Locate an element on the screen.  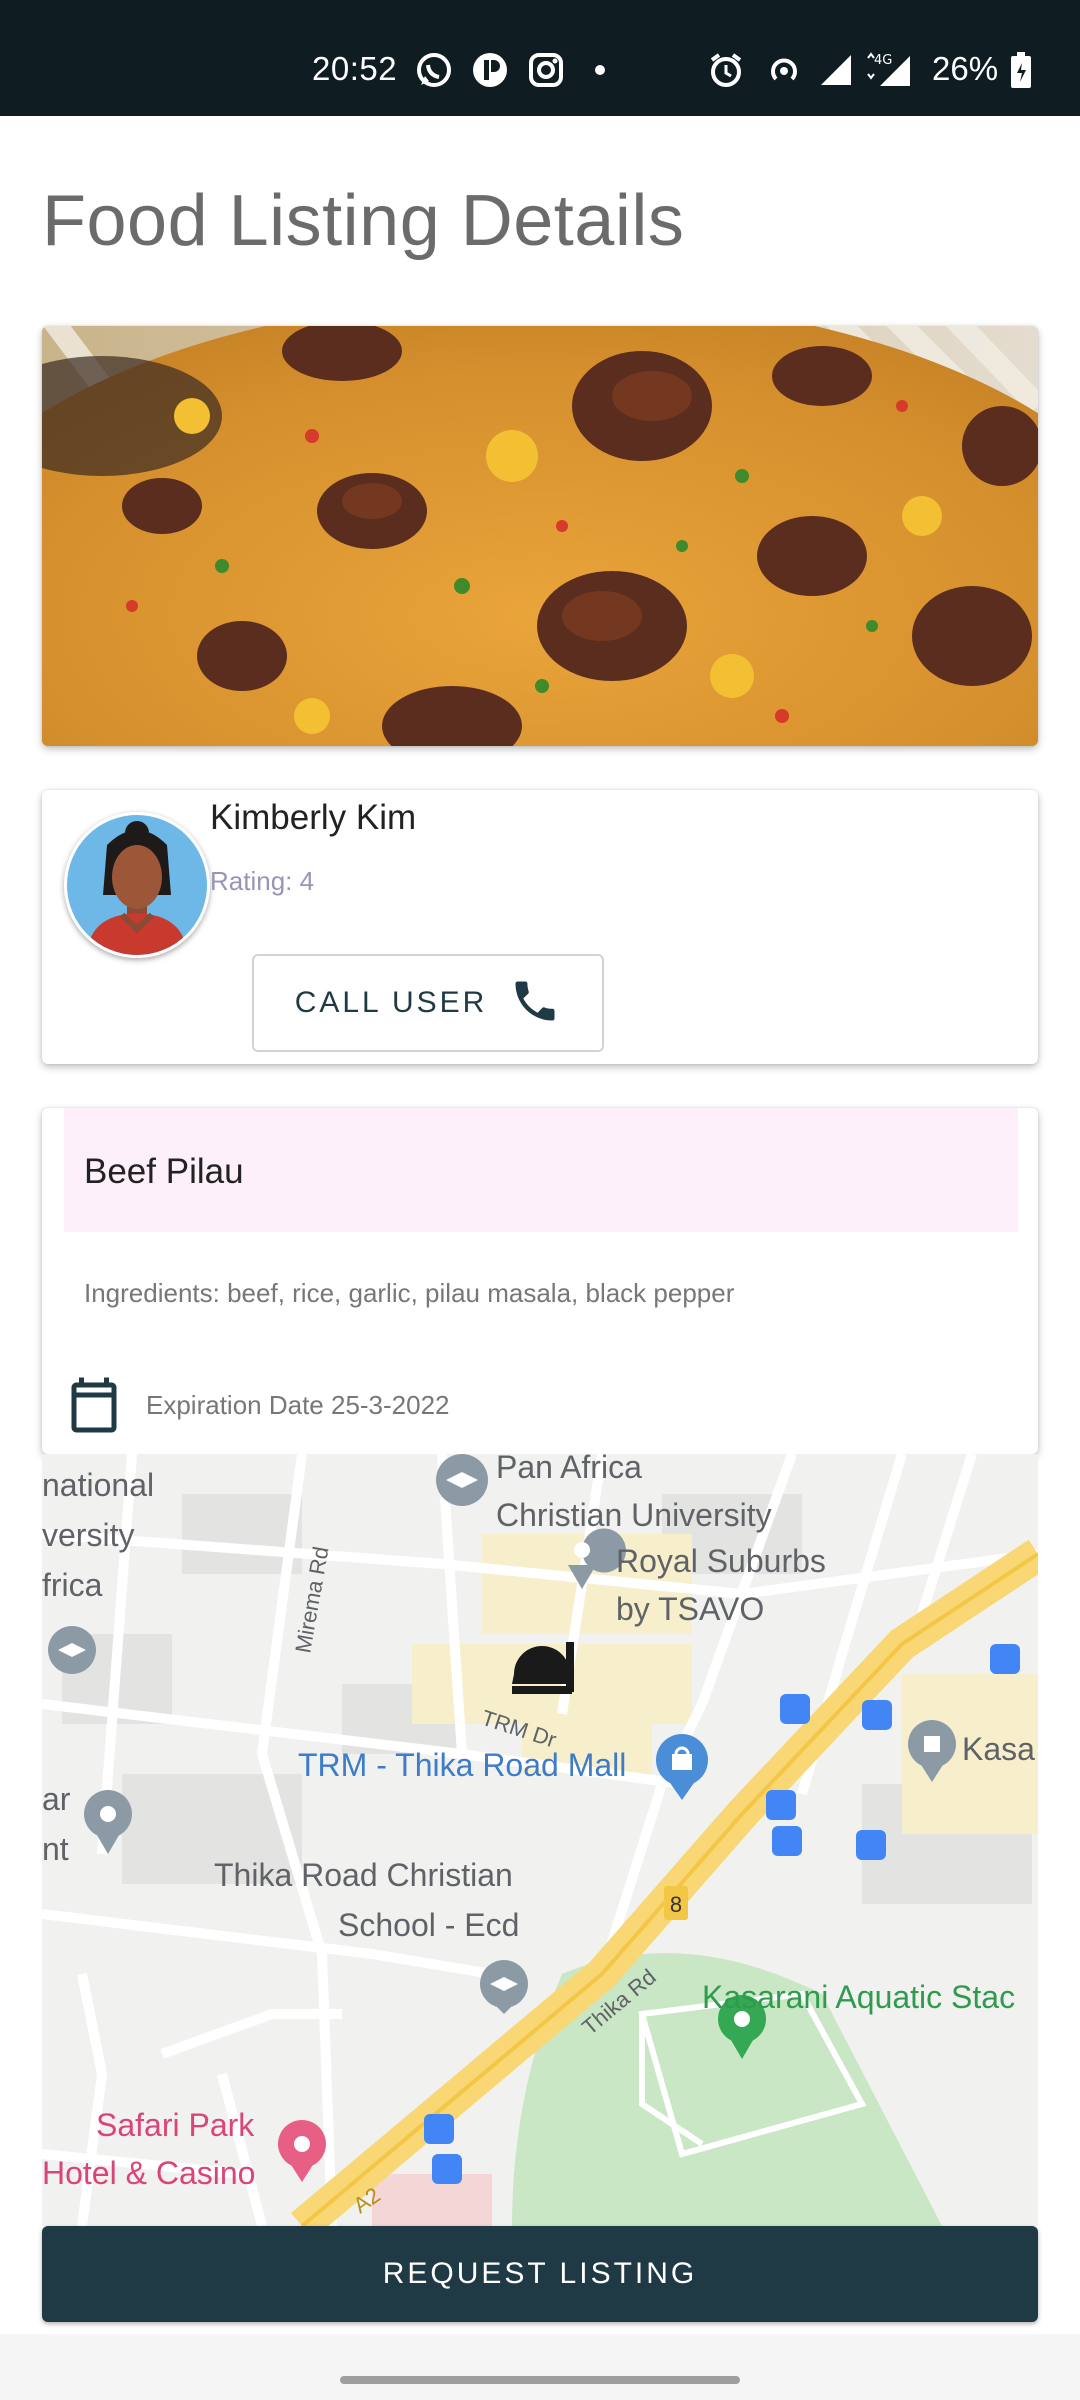
battery-percentage: 26% is located at coordinates (965, 68).